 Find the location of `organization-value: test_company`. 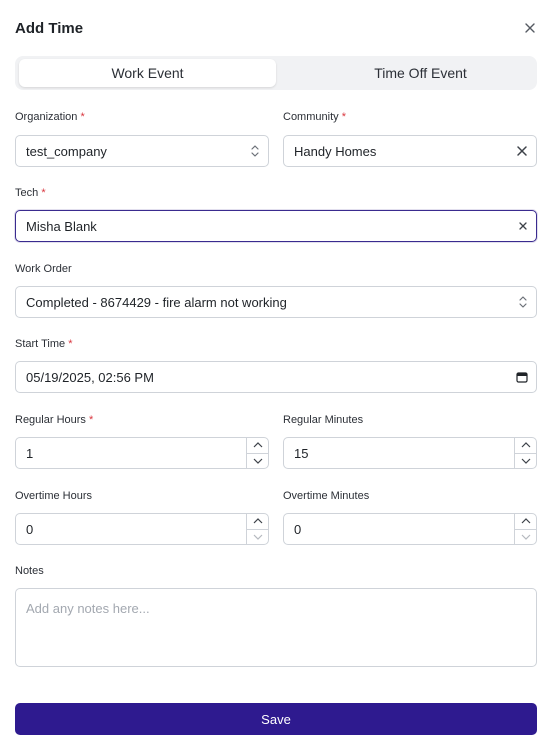

organization-value: test_company is located at coordinates (66, 151).